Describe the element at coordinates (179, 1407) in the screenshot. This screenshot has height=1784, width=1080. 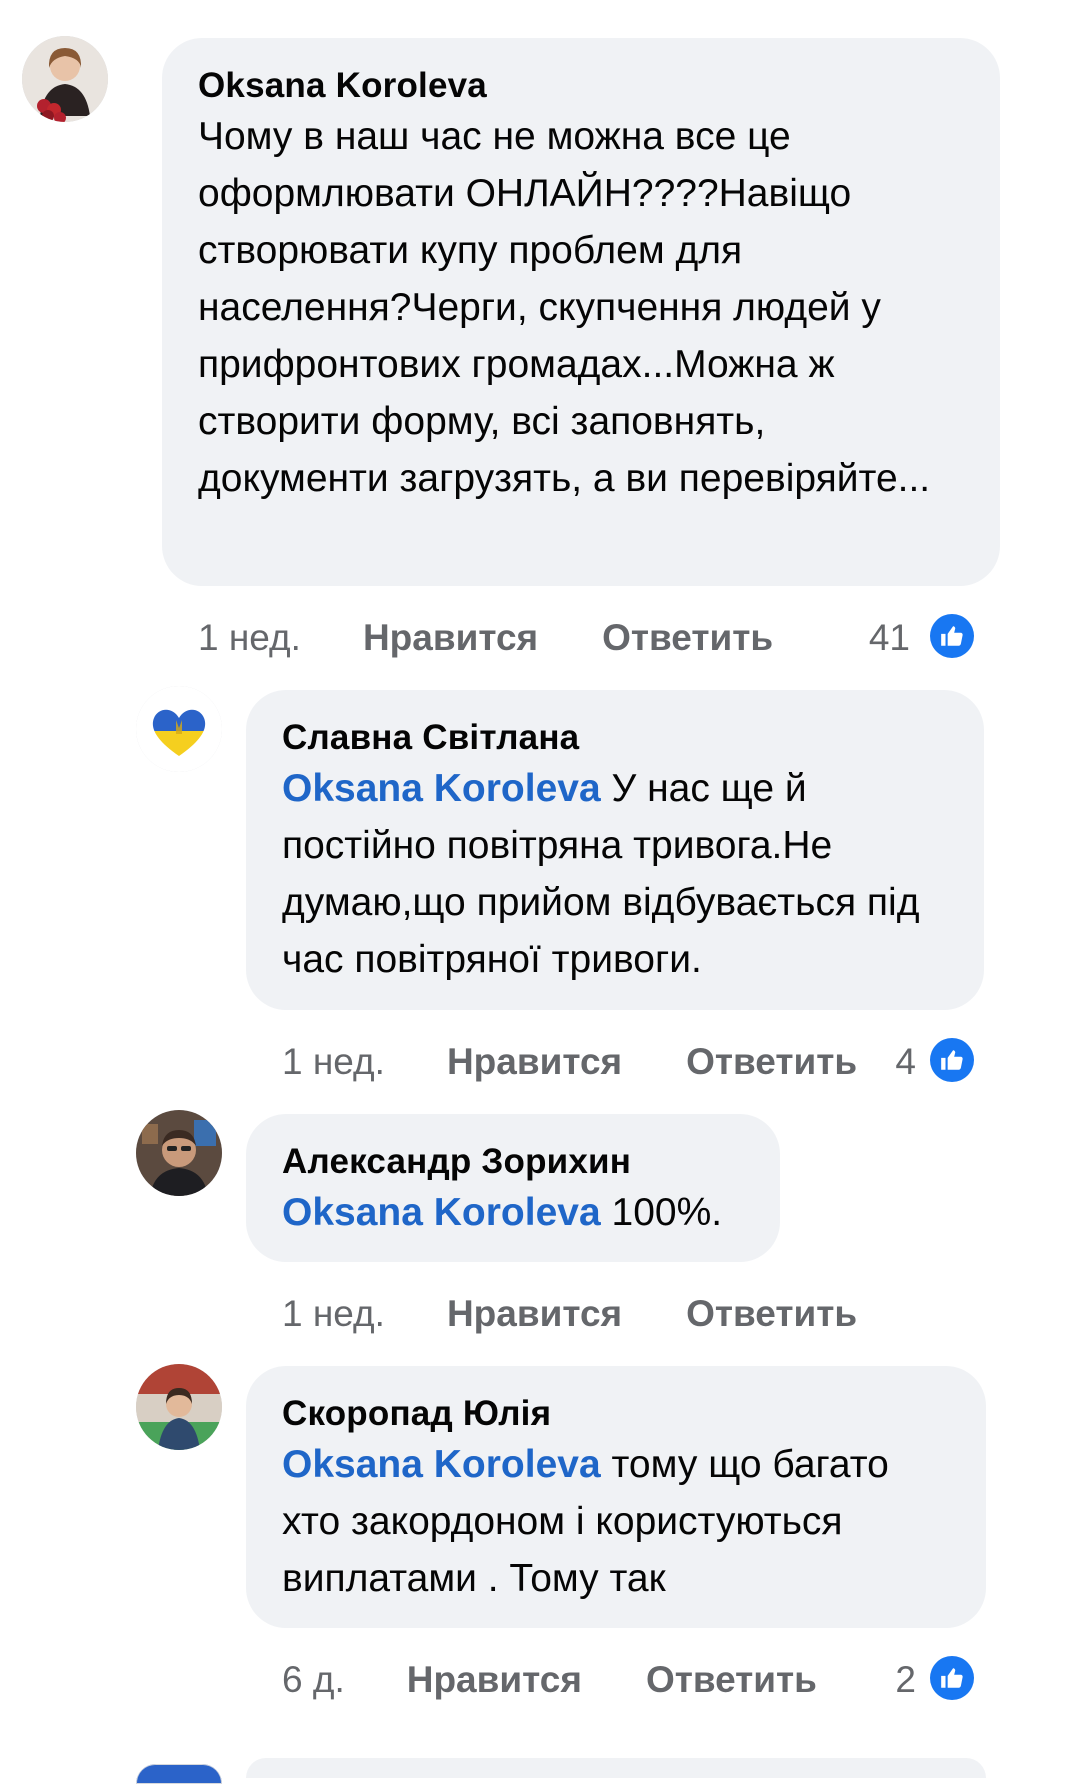
I see `woman-at-table-avatar` at that location.